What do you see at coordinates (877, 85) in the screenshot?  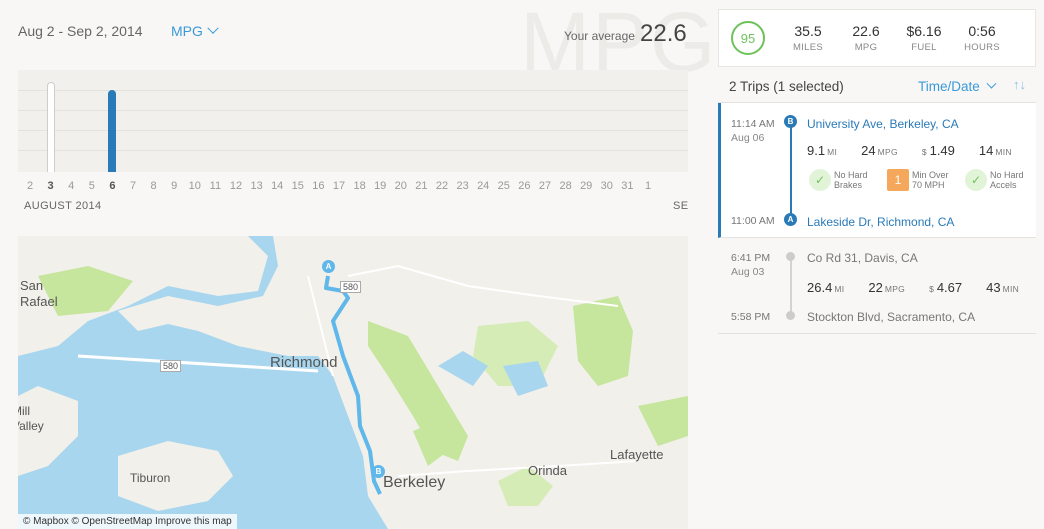 I see `trips-header: 2 Trips (1 selected) Time/Date ↑↓` at bounding box center [877, 85].